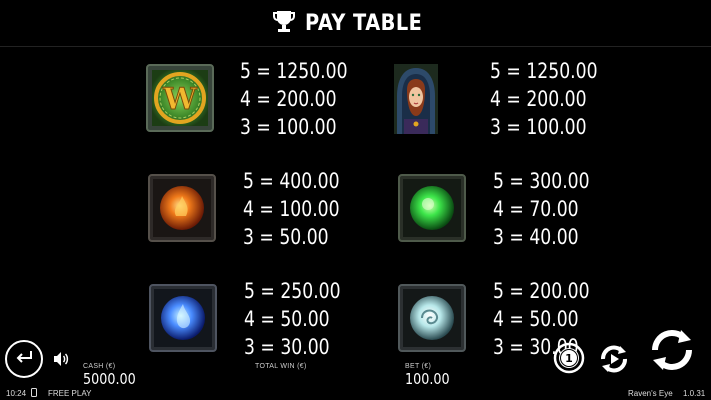  I want to click on pay-line-4: 4 = 100.00, so click(291, 209).